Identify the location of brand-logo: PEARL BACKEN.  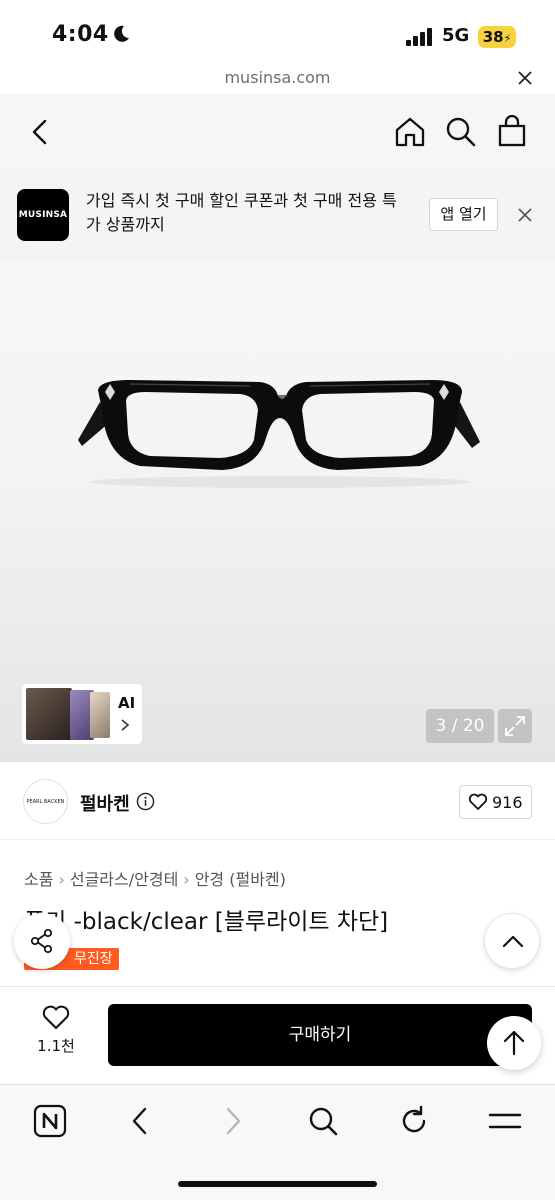
(45, 801).